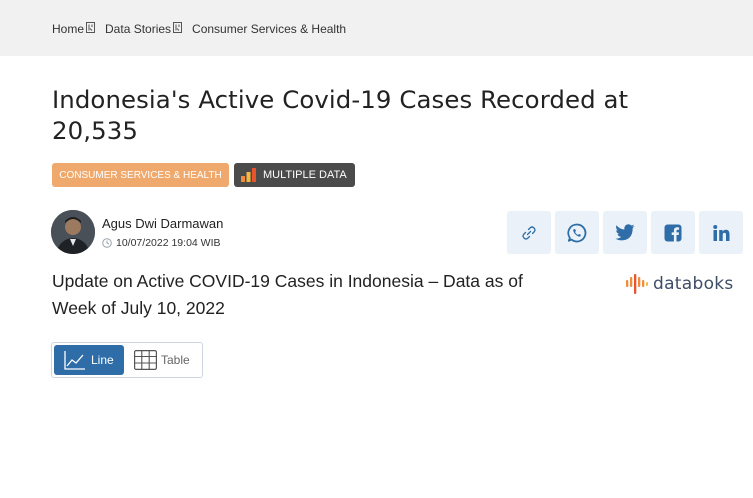 This screenshot has height=498, width=753. What do you see at coordinates (89, 360) in the screenshot?
I see `line-view-tab: Line` at bounding box center [89, 360].